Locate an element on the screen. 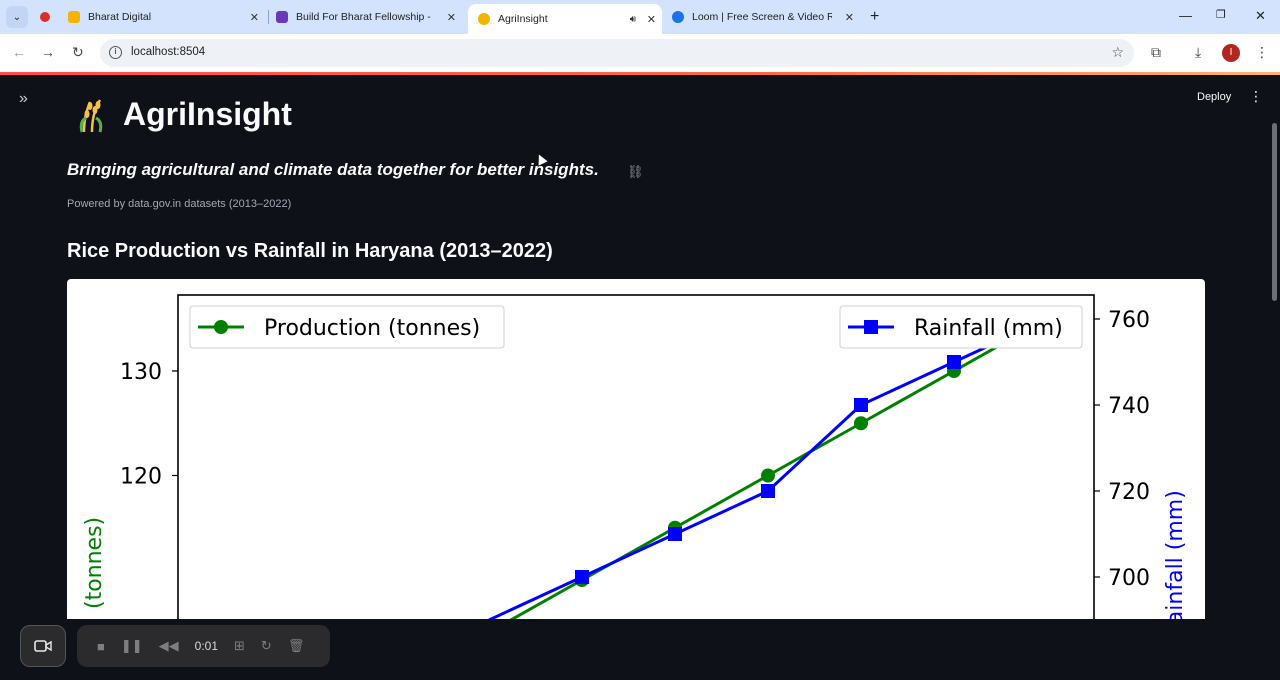 The width and height of the screenshot is (1280, 680). right-tick-label: 760 is located at coordinates (1129, 320).